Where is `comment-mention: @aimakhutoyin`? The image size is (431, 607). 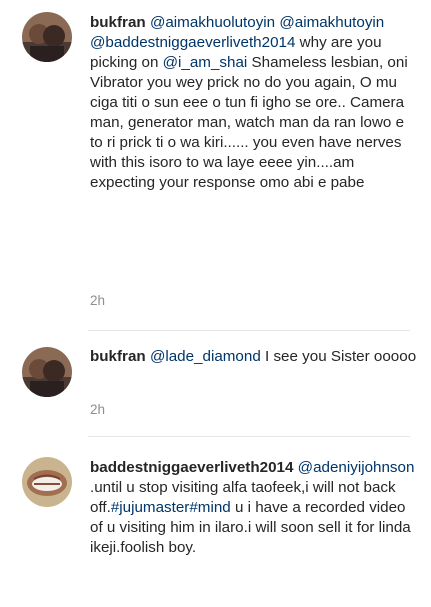 comment-mention: @aimakhutoyin is located at coordinates (331, 22).